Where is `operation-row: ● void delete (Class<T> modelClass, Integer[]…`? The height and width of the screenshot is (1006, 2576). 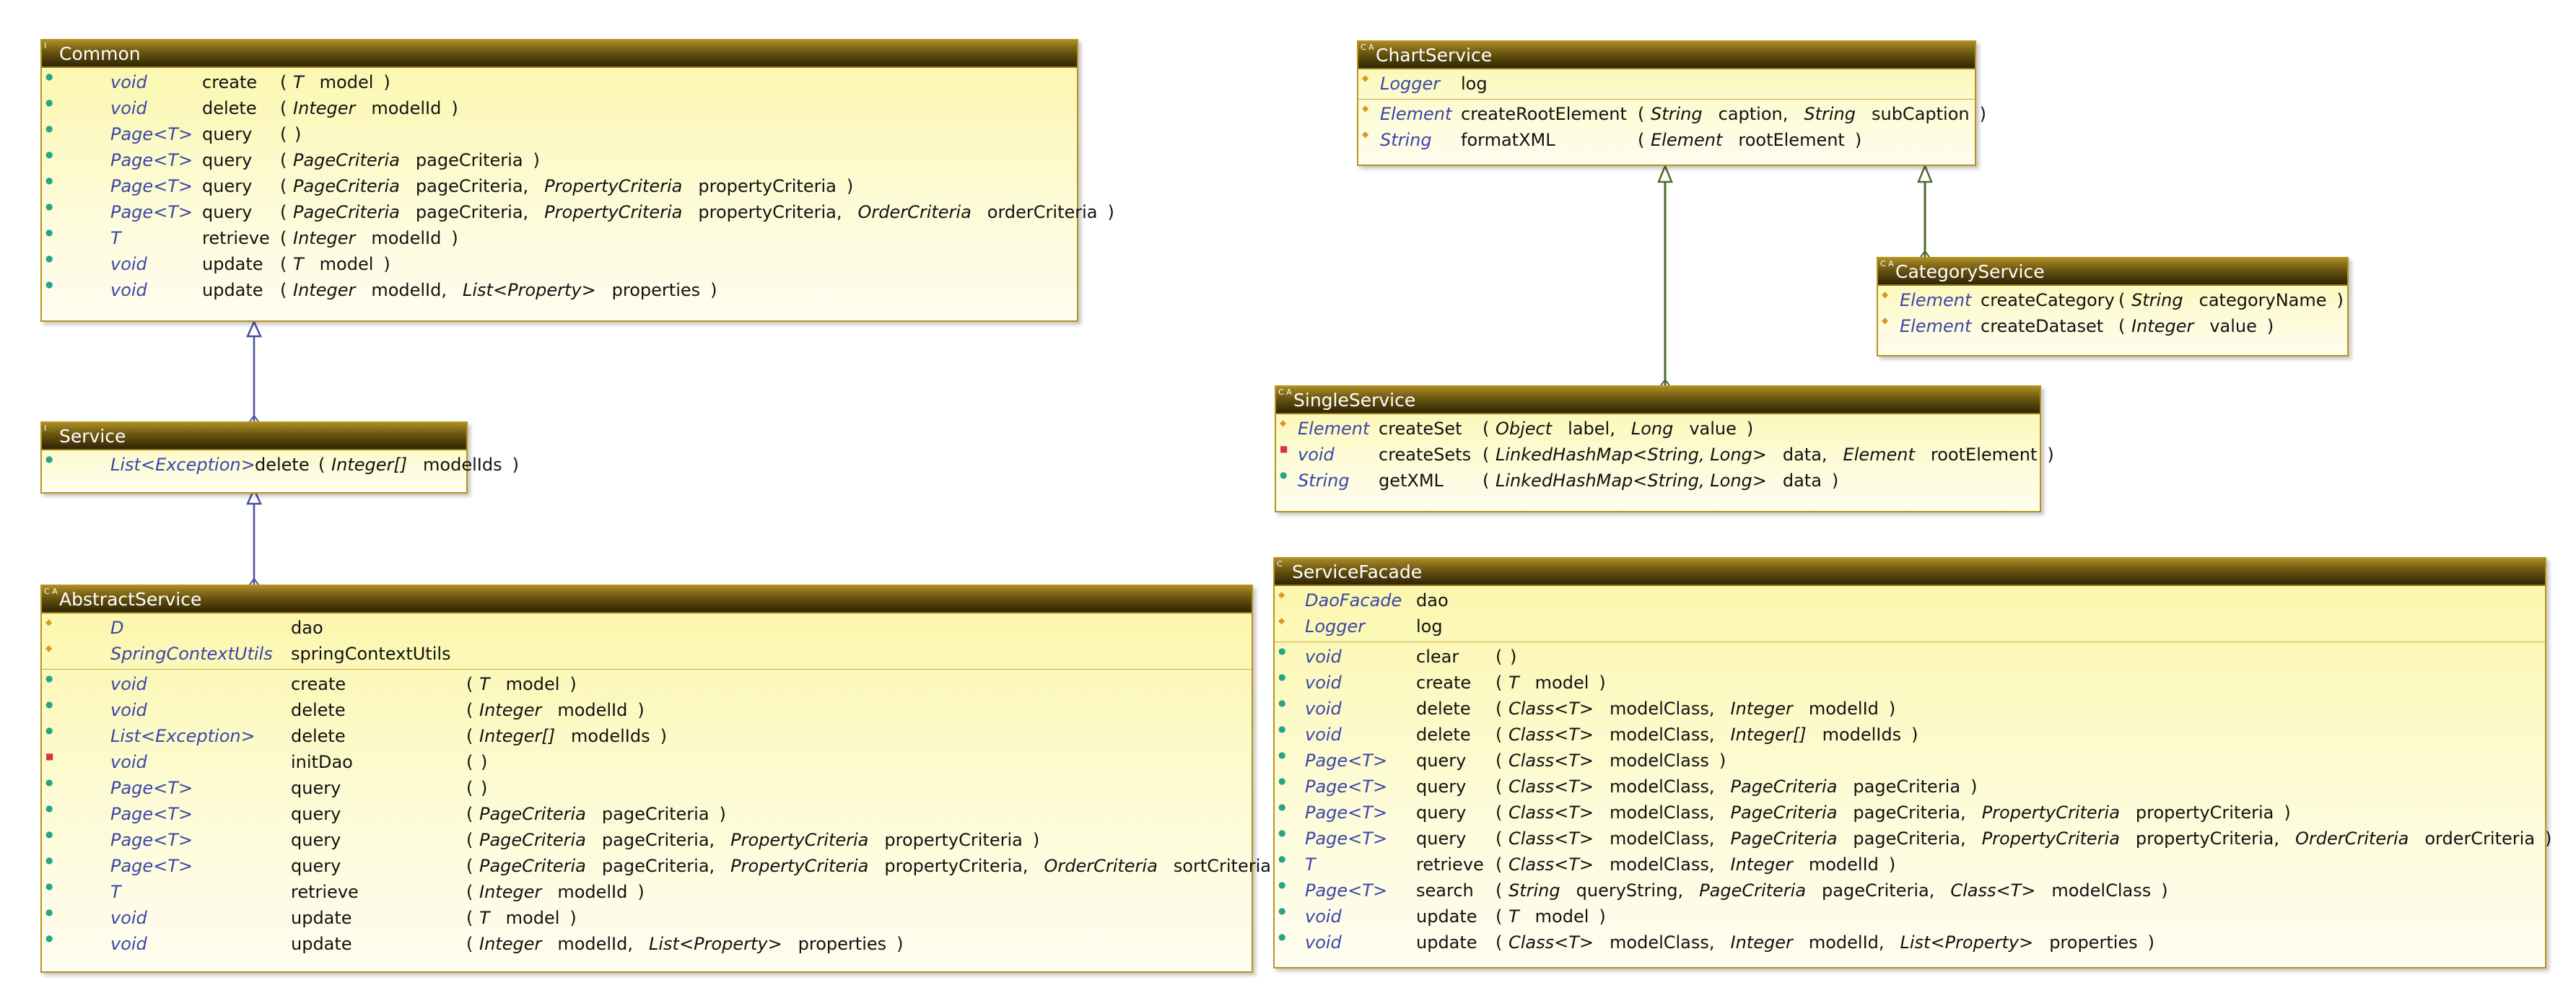
operation-row: ● void delete (Class<T> modelClass, Integer[]… is located at coordinates (1910, 735).